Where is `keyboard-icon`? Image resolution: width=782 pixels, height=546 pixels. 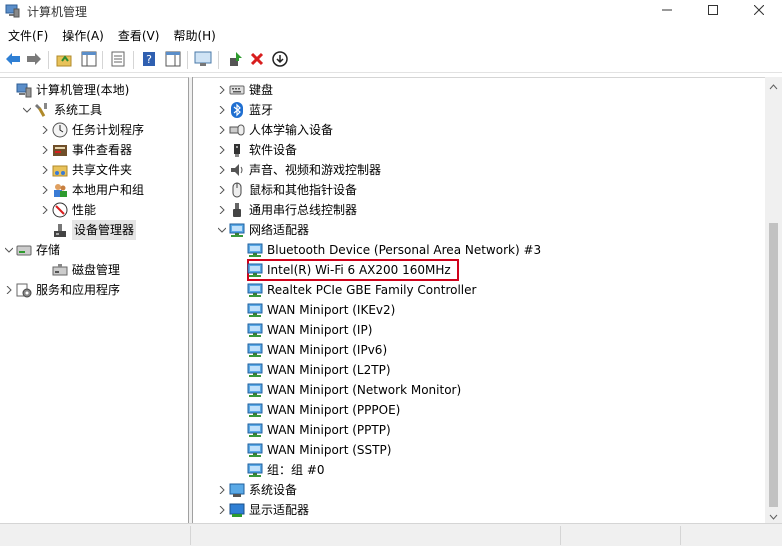
keyboard-icon is located at coordinates (237, 90).